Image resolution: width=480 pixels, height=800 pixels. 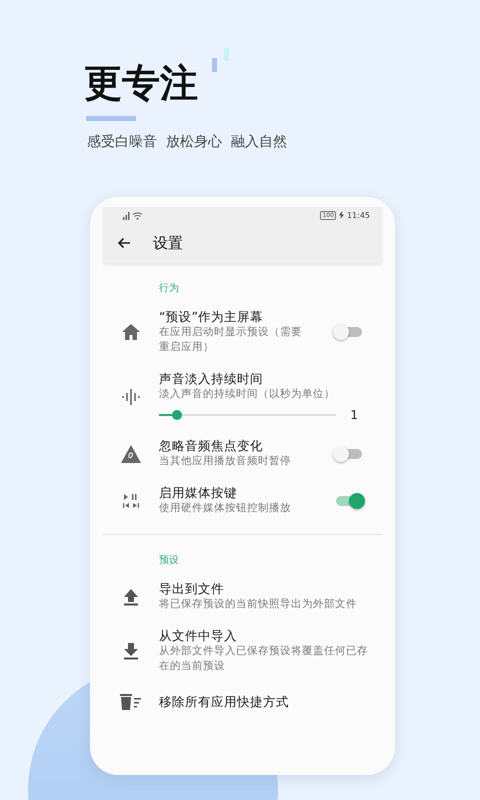 What do you see at coordinates (131, 597) in the screenshot?
I see `upload-icon` at bounding box center [131, 597].